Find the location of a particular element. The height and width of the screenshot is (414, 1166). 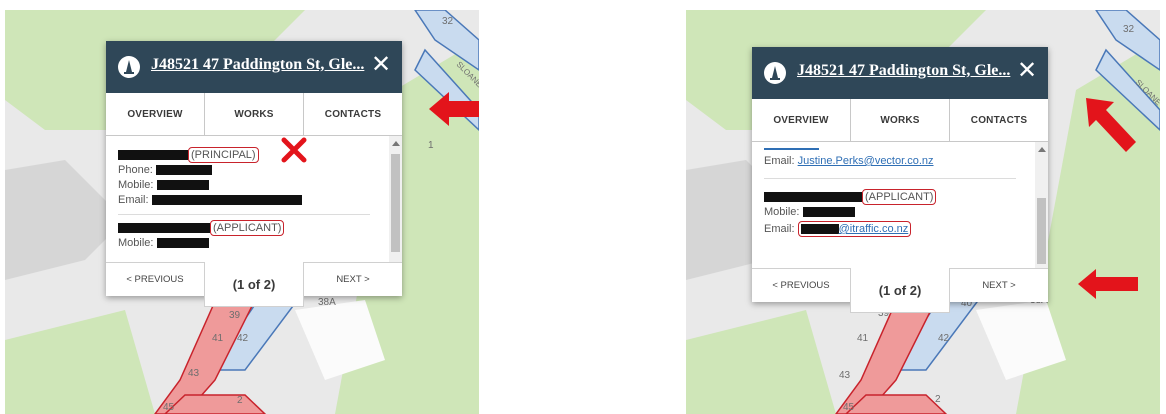

cut-off-row is located at coordinates (895, 146).